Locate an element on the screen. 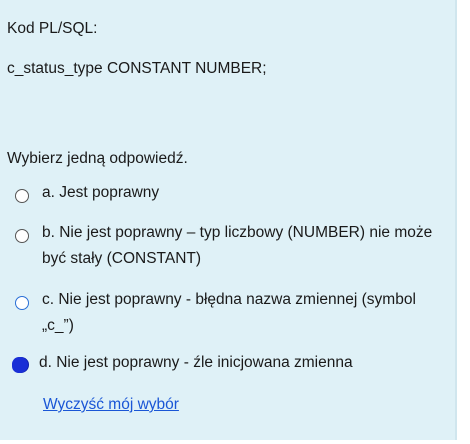 The height and width of the screenshot is (444, 470). question-header: Kod PL/SQL: is located at coordinates (52, 28).